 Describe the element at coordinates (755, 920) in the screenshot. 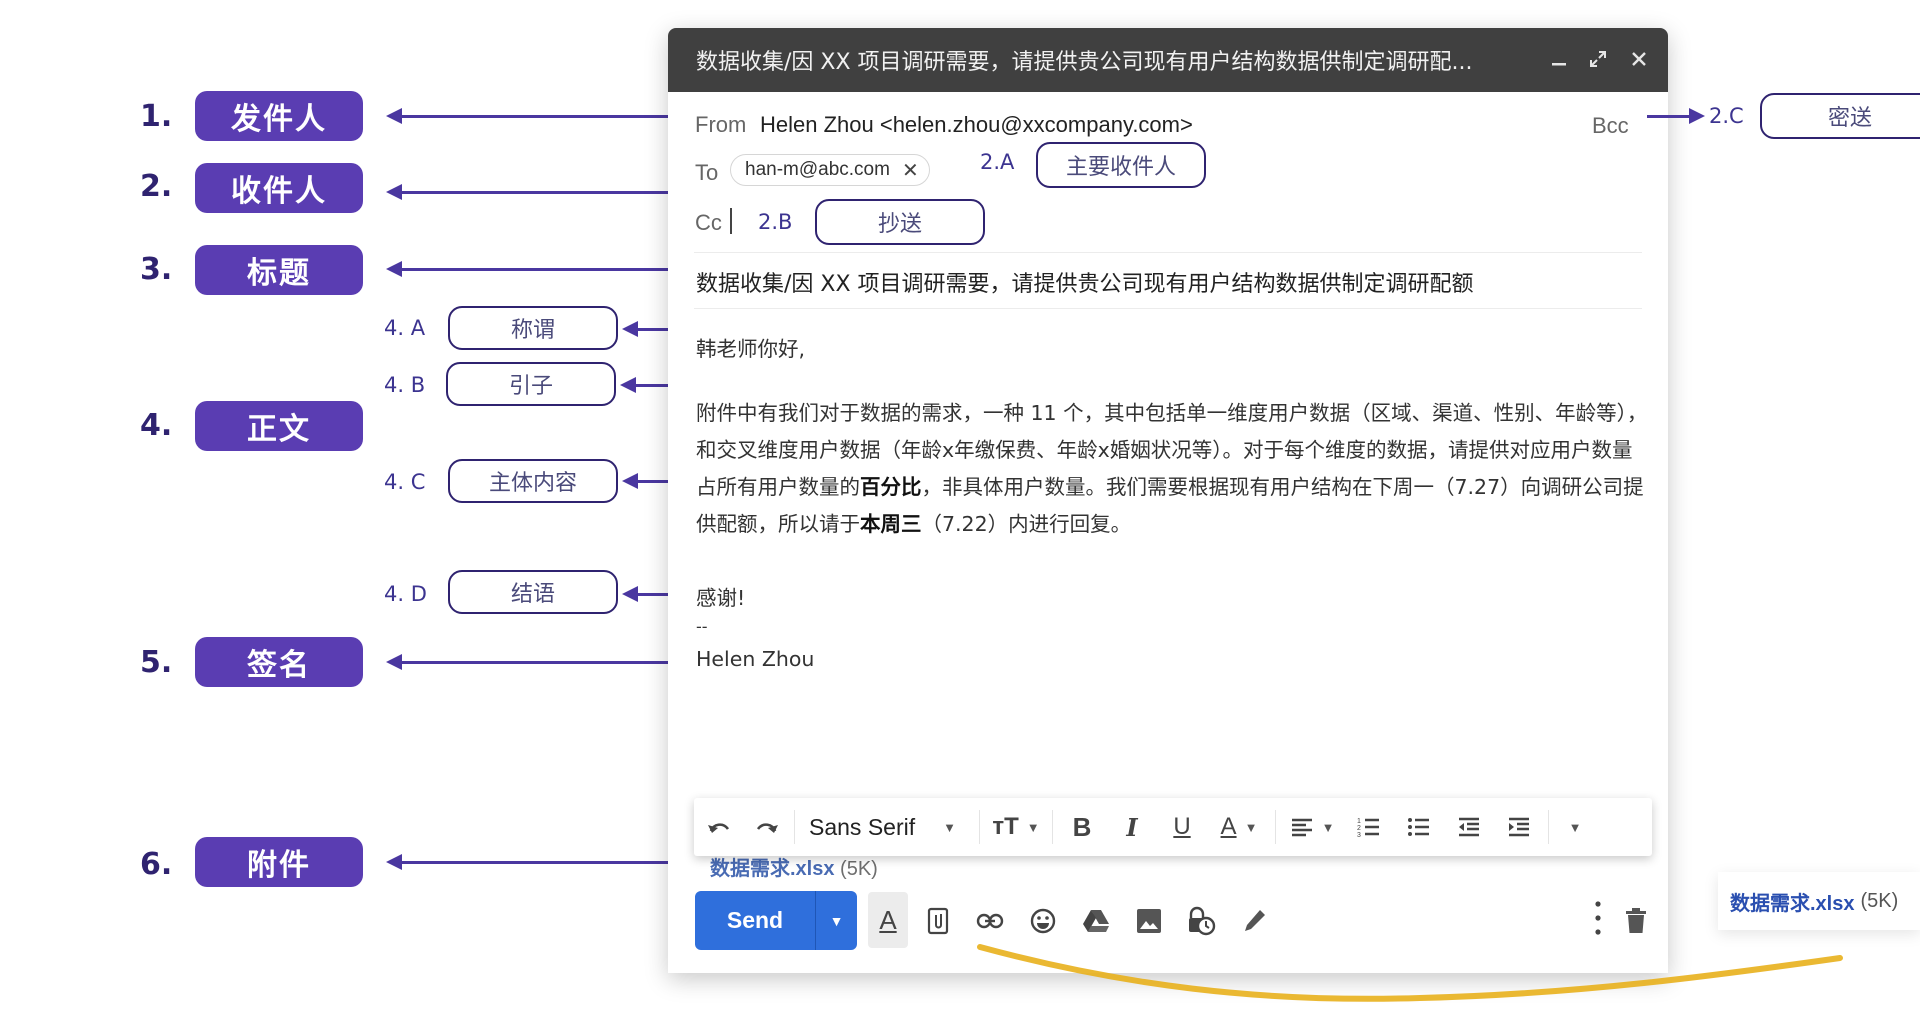

I see `send-label: Send` at that location.